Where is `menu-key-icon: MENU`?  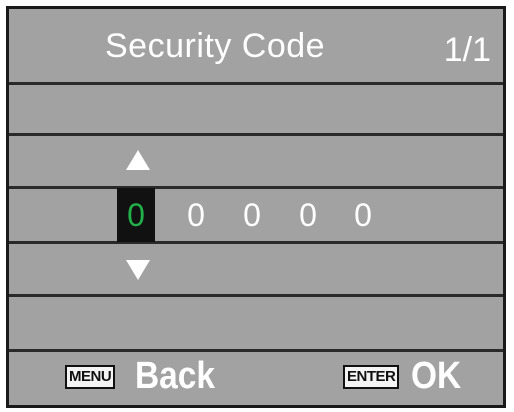 menu-key-icon: MENU is located at coordinates (90, 377).